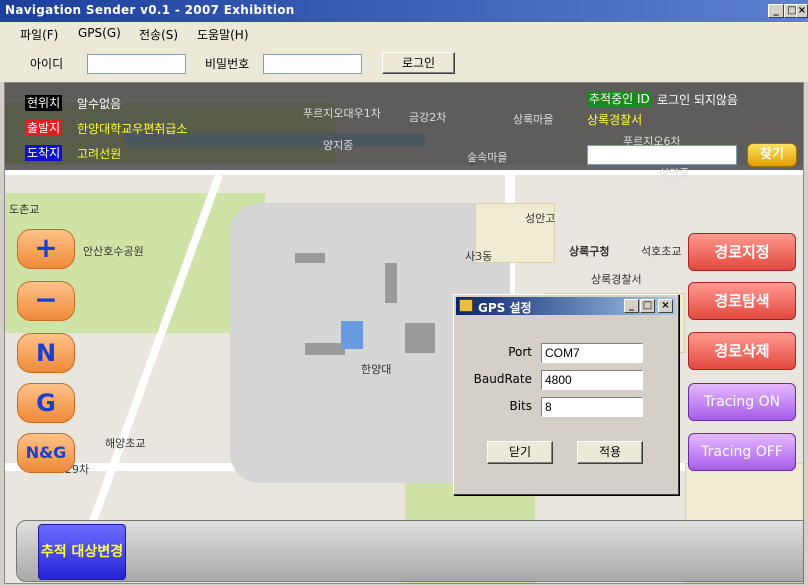 This screenshot has height=586, width=808. I want to click on password-input, so click(312, 64).